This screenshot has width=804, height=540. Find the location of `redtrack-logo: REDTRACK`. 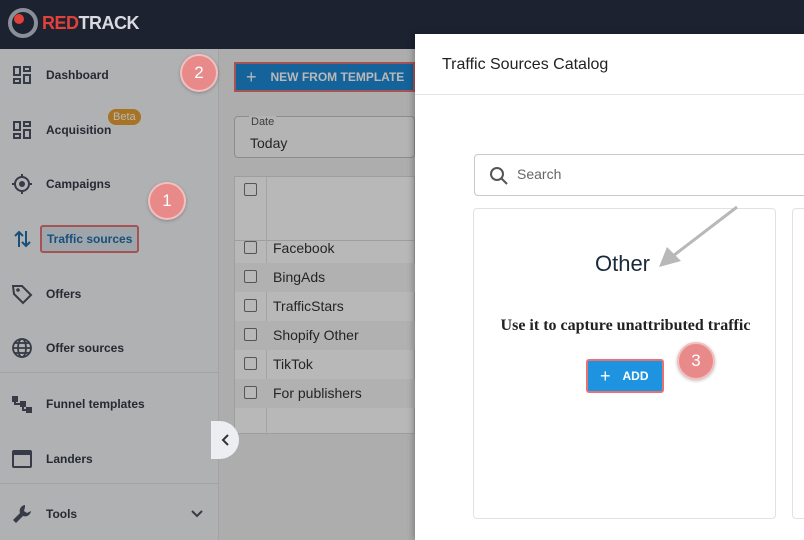

redtrack-logo: REDTRACK is located at coordinates (74, 23).